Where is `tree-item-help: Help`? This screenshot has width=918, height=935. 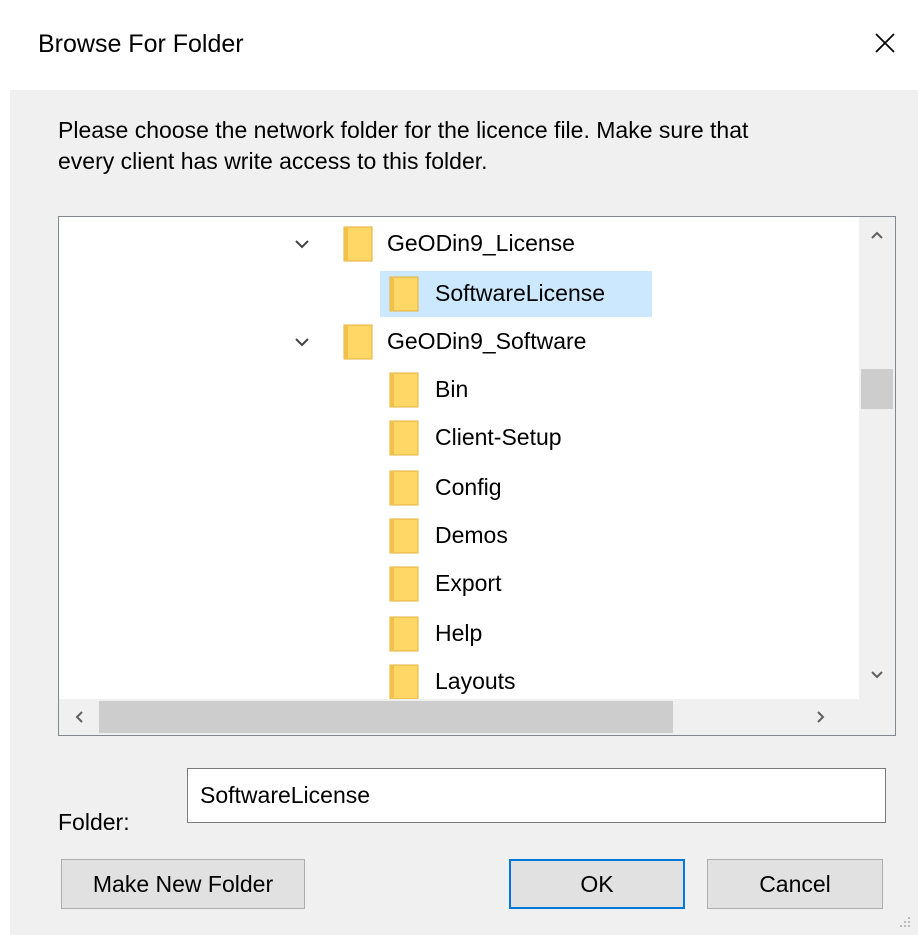 tree-item-help: Help is located at coordinates (459, 634).